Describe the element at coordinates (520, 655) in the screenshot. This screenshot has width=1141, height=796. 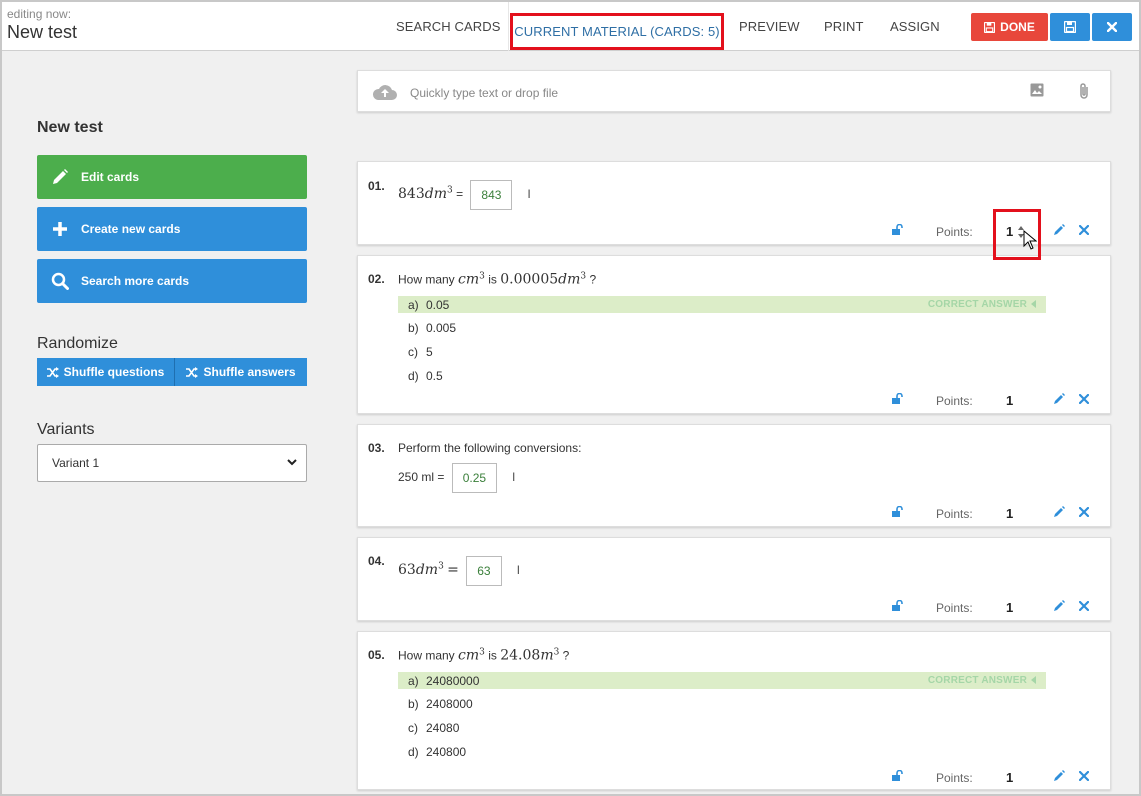
I see `q-num2: 24.08` at that location.